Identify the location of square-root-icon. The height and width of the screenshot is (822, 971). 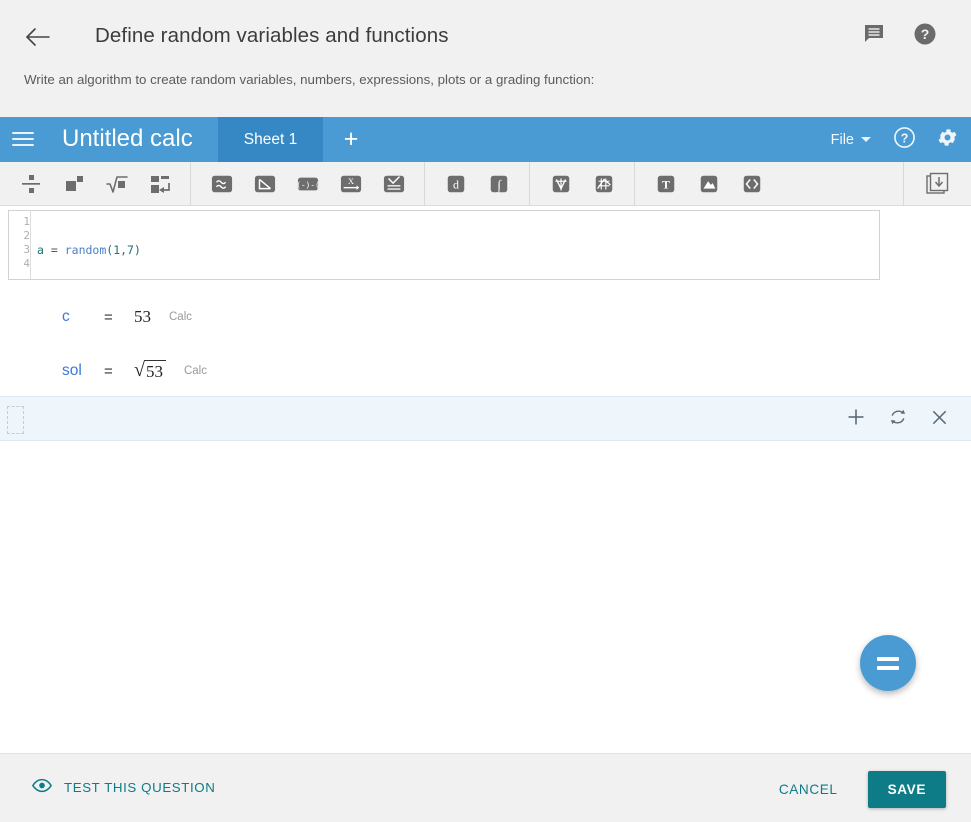
(116, 184).